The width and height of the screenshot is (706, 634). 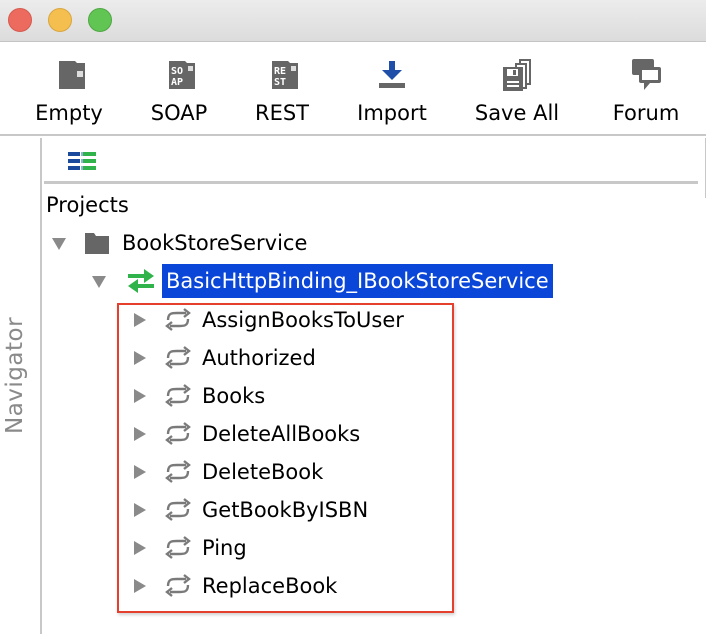 I want to click on soap-project-icon: SO AP, so click(x=182, y=75).